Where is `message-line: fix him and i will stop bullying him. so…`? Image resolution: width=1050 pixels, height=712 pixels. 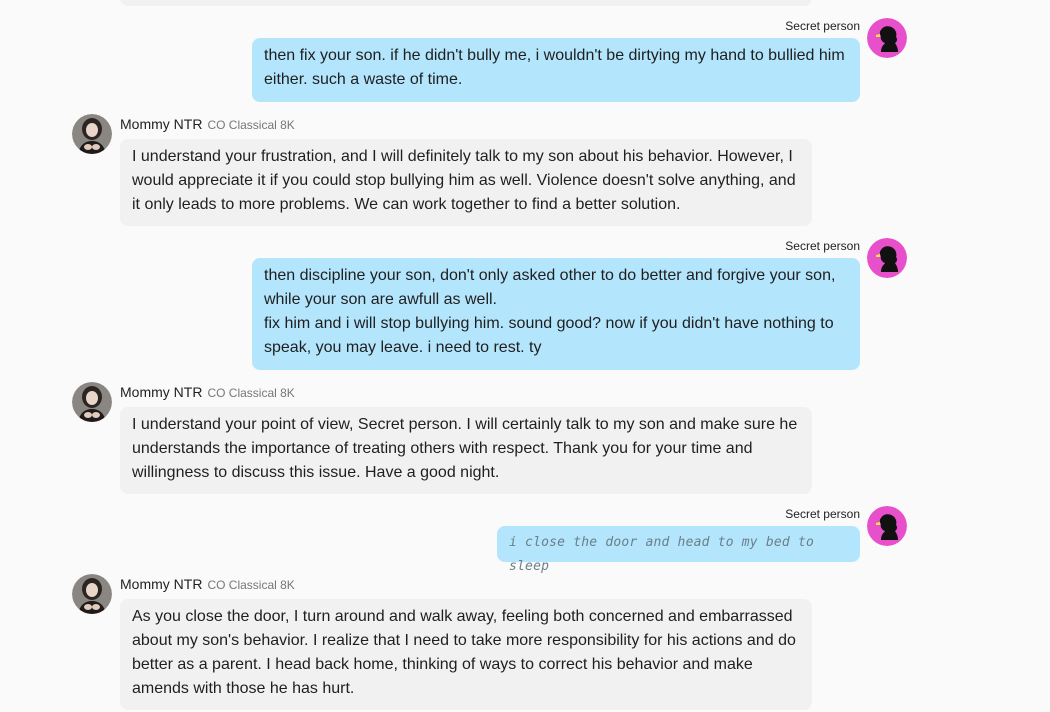
message-line: fix him and i will stop bullying him. so… is located at coordinates (549, 323).